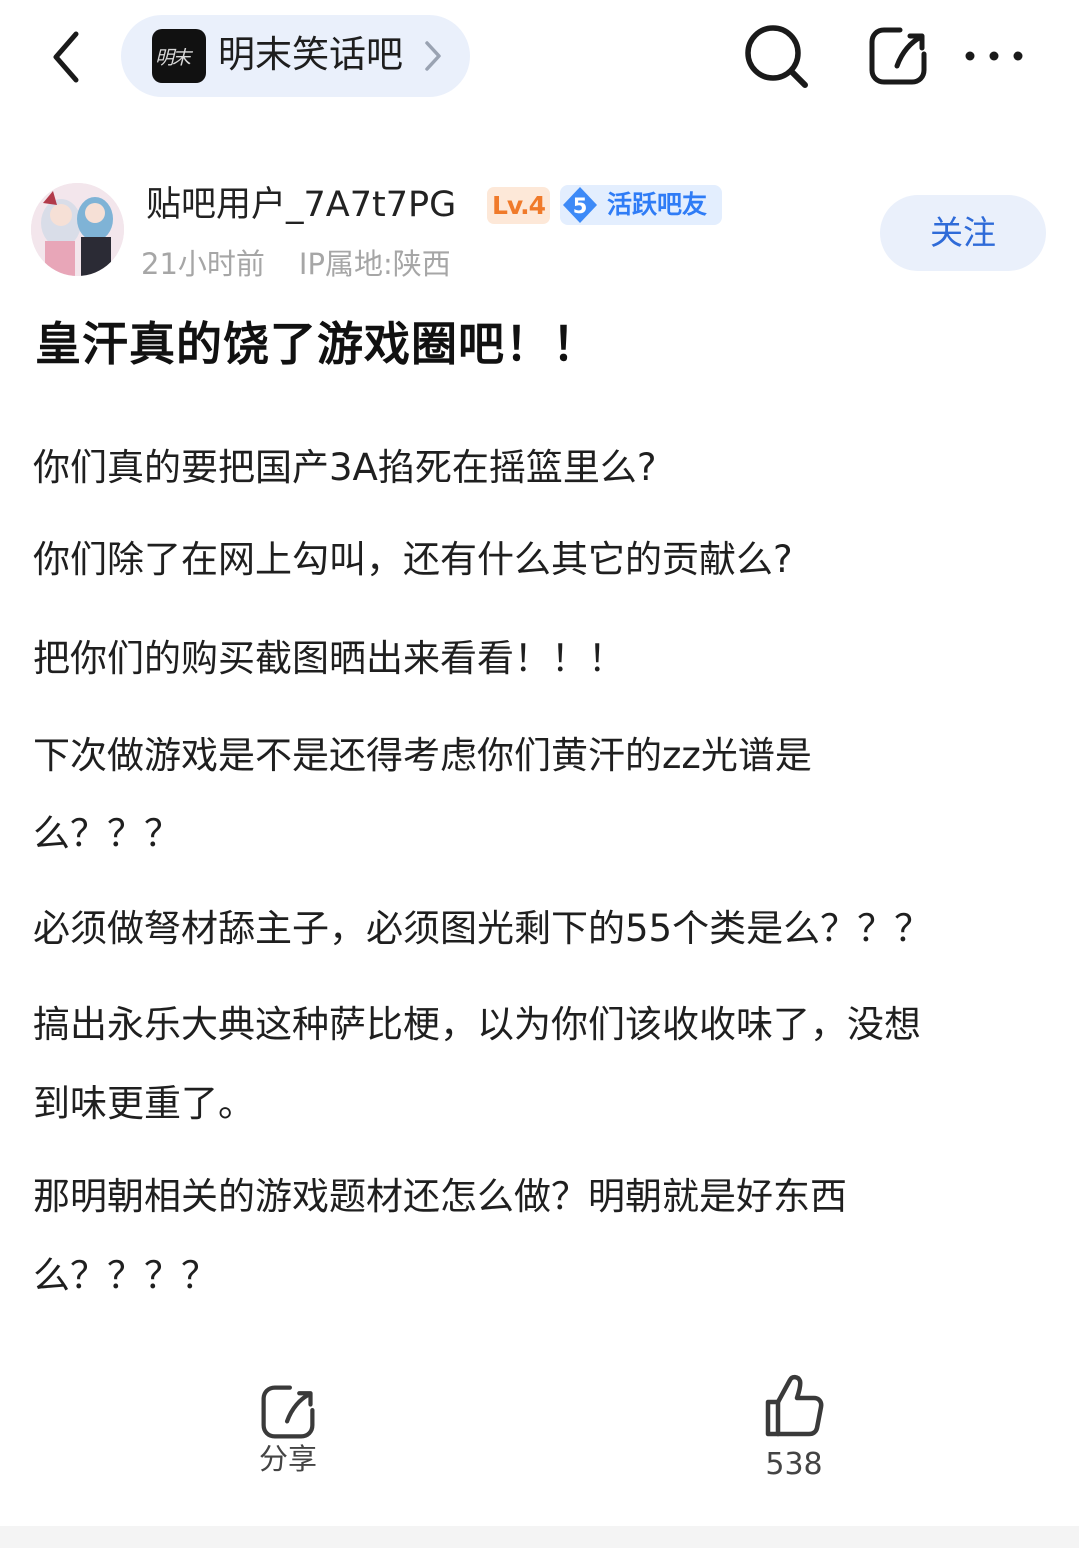 This screenshot has width=1079, height=1548. I want to click on avatar-image, so click(77, 229).